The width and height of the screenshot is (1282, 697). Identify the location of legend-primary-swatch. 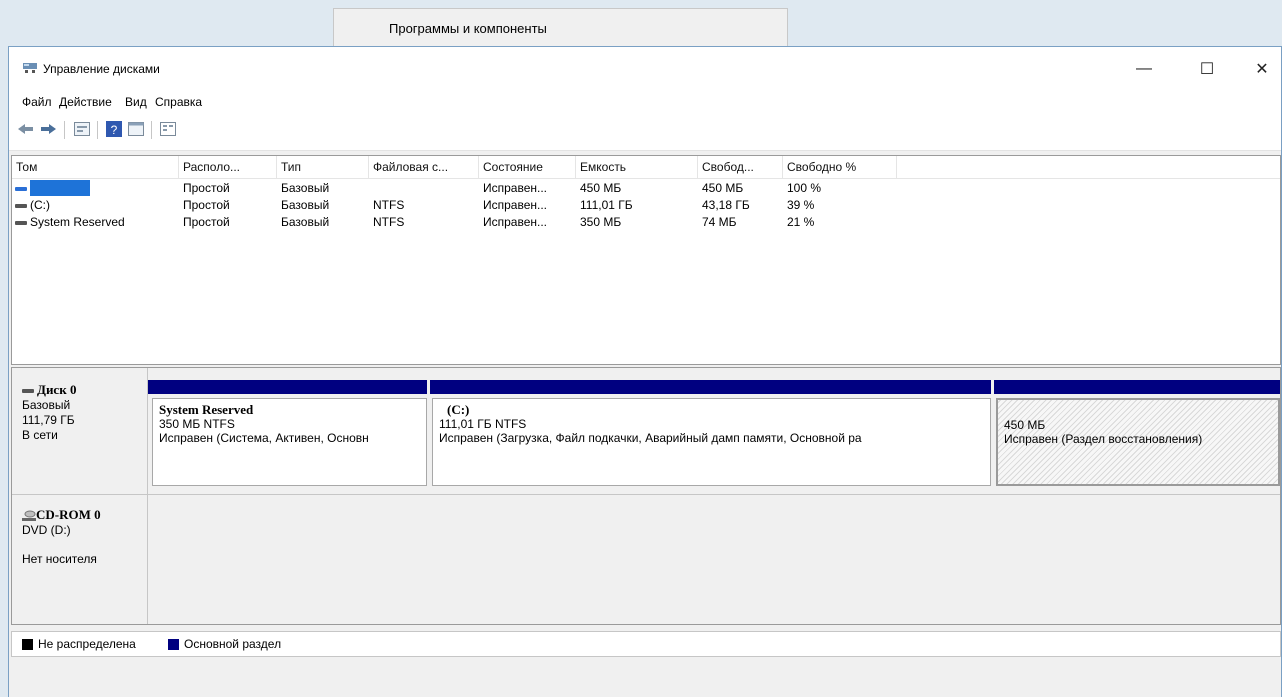
(173, 644).